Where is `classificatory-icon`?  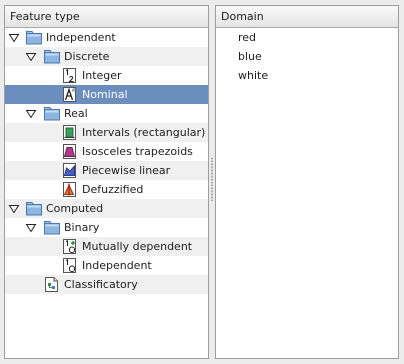 classificatory-icon is located at coordinates (51, 284).